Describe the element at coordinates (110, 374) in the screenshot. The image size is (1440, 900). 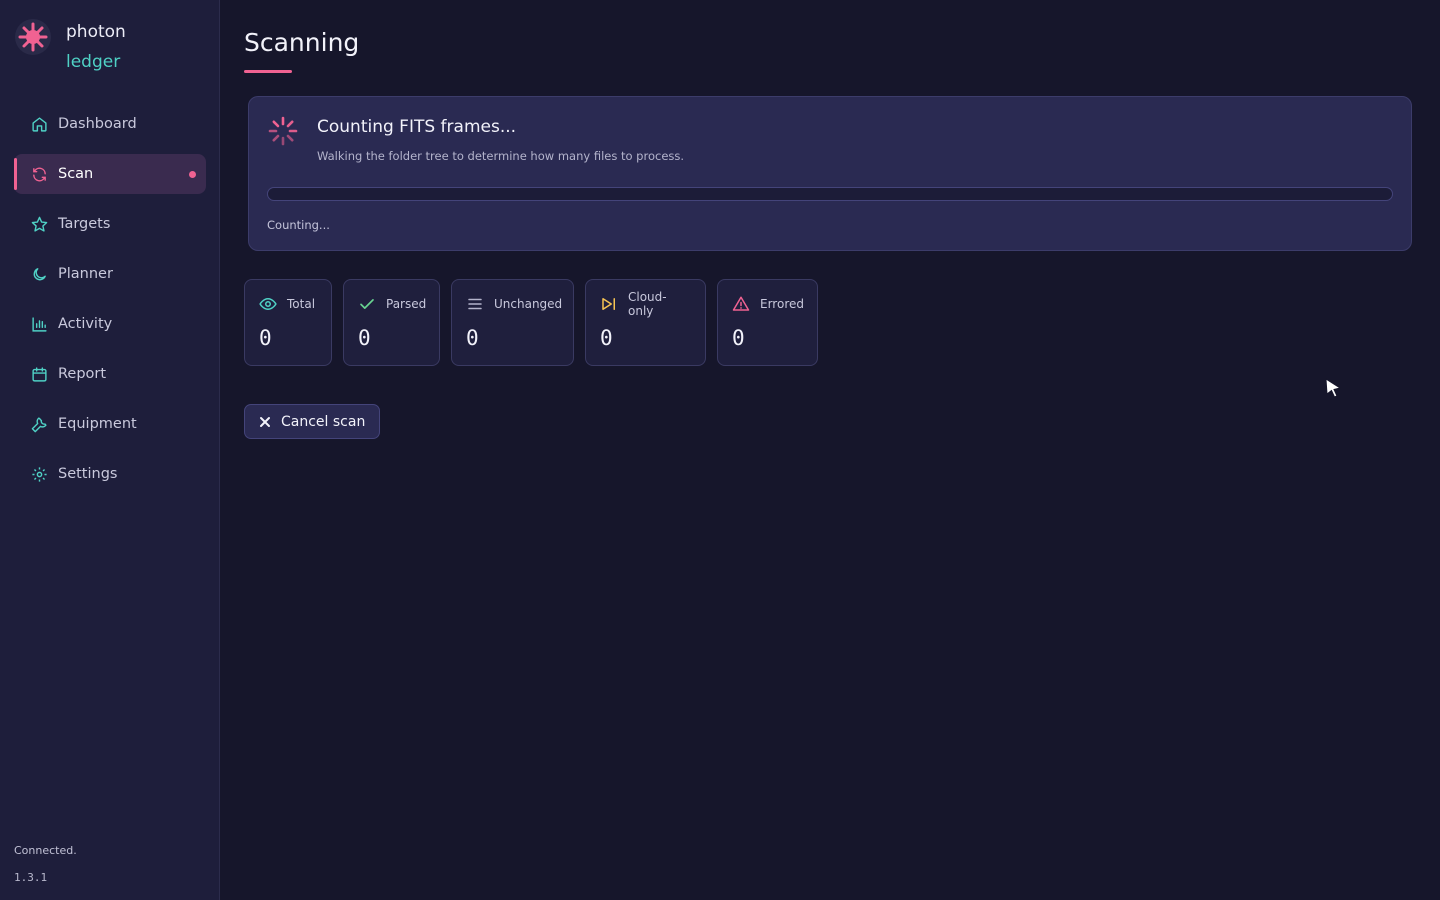
I see `sidebar-item-report: Report` at that location.